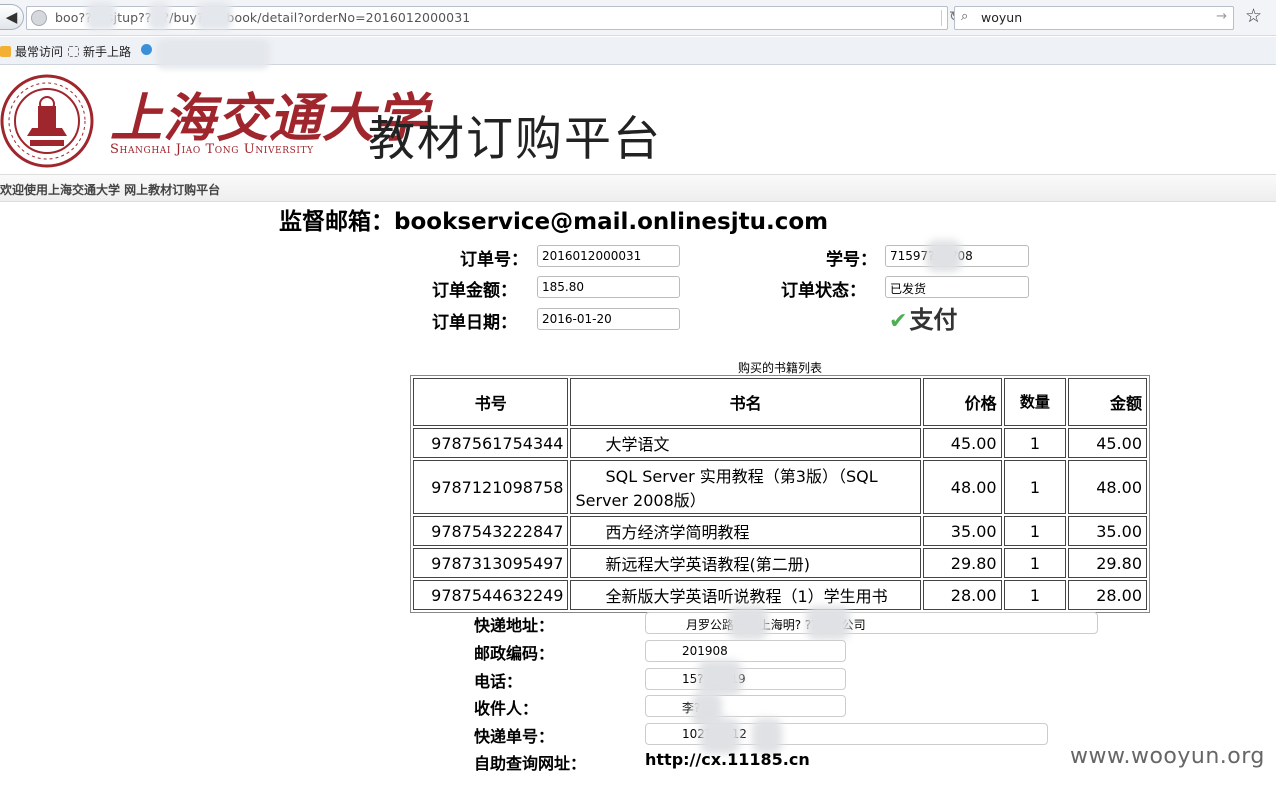 This screenshot has width=1276, height=786. What do you see at coordinates (1107, 443) in the screenshot?
I see `amount-cell: 45.00` at bounding box center [1107, 443].